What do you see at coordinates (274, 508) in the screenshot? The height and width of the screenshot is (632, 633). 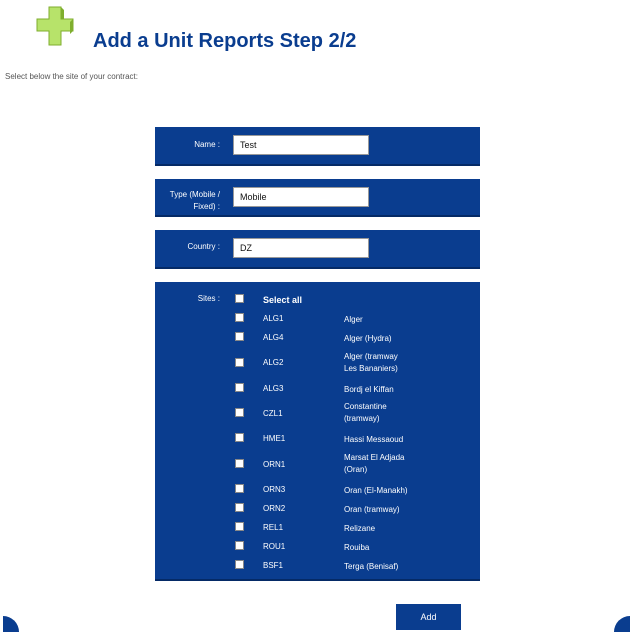 I see `site-code: ORN2` at bounding box center [274, 508].